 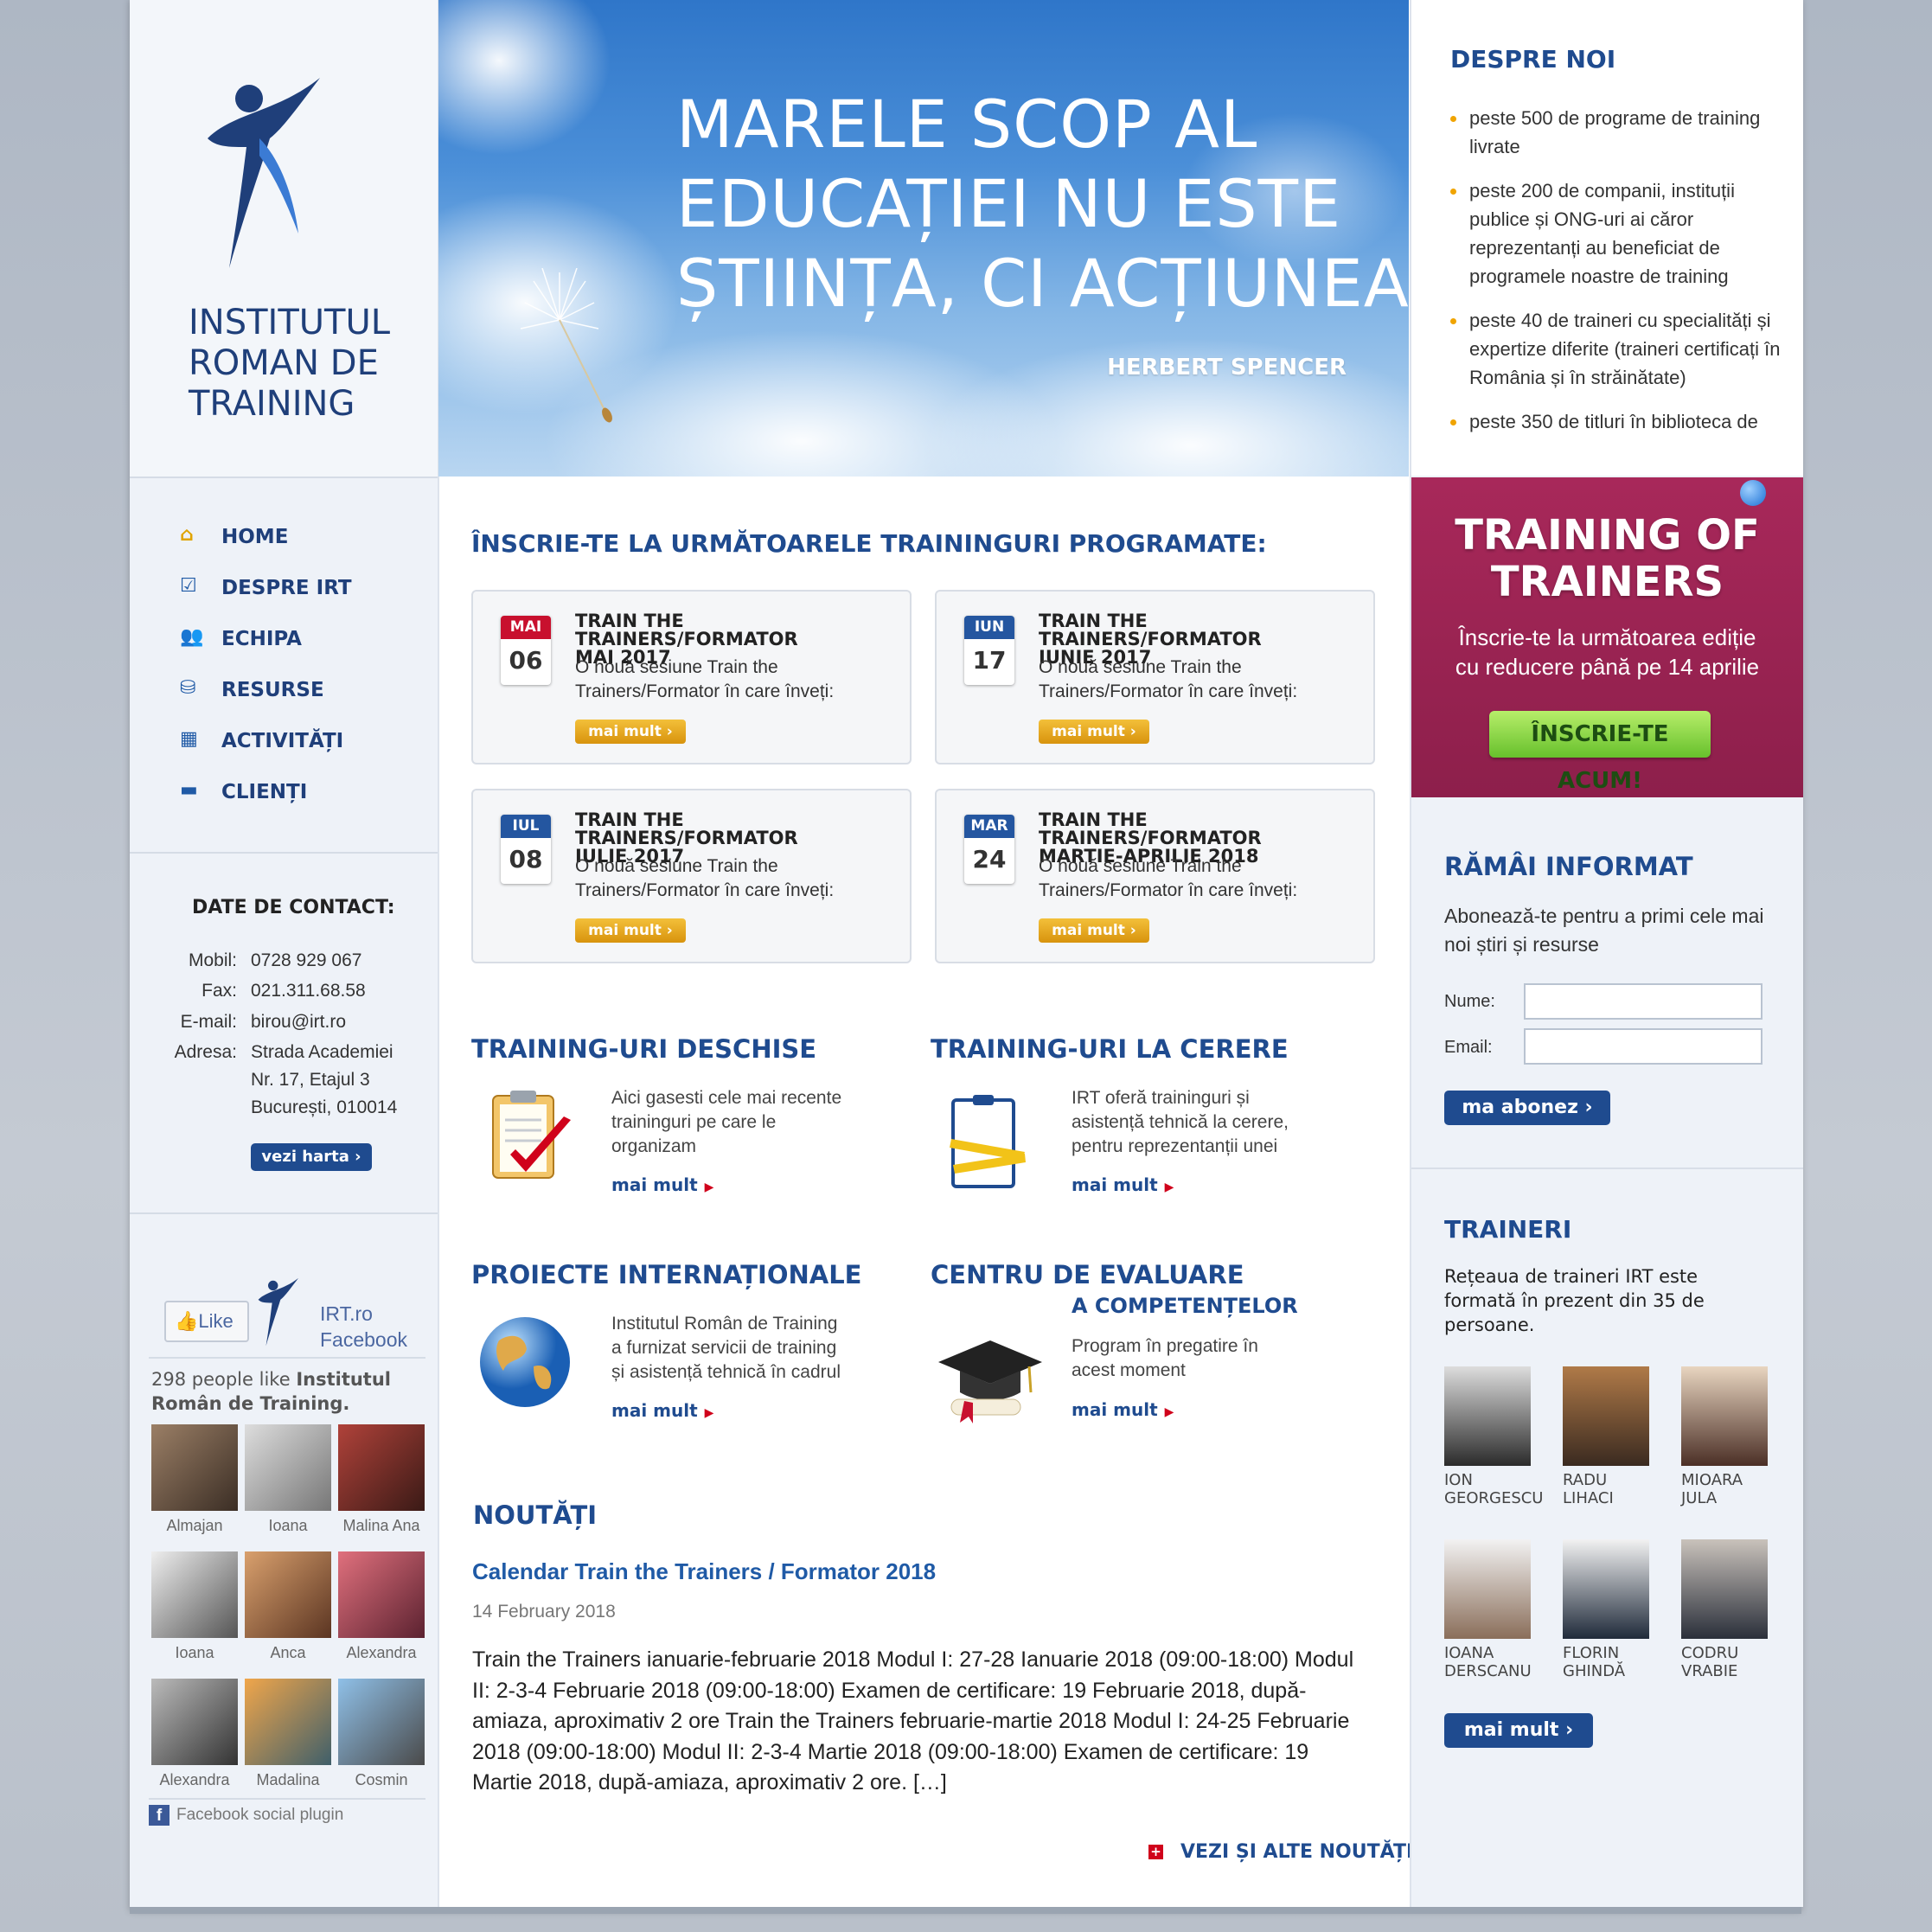 I want to click on ondemand-more-link: mai mult ▶, so click(x=1123, y=1184).